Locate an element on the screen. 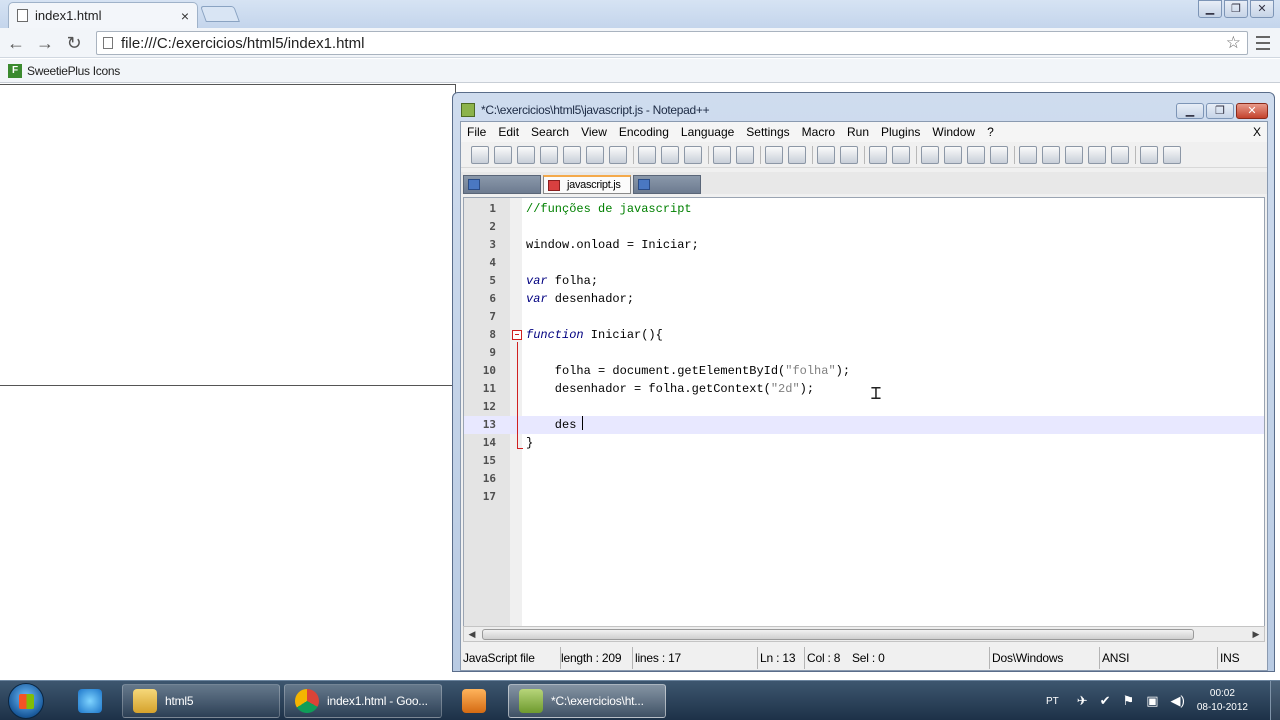 Image resolution: width=1280 pixels, height=720 pixels. taskbar-item-explorer: html5 is located at coordinates (201, 701).